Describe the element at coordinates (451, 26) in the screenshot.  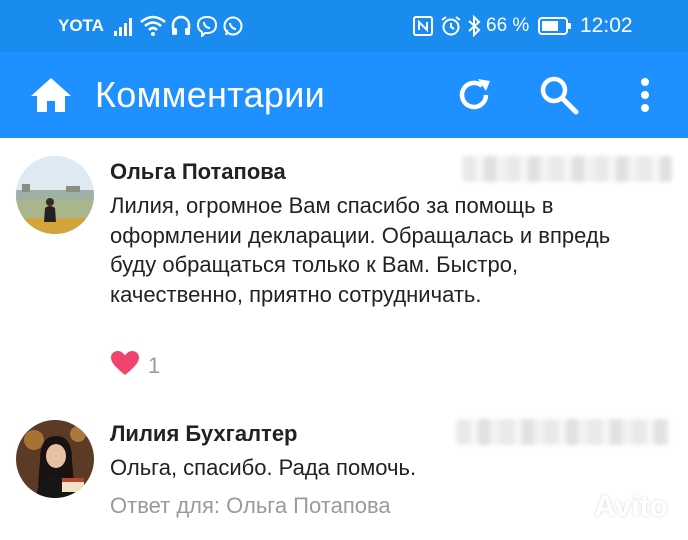
I see `alarm-icon` at that location.